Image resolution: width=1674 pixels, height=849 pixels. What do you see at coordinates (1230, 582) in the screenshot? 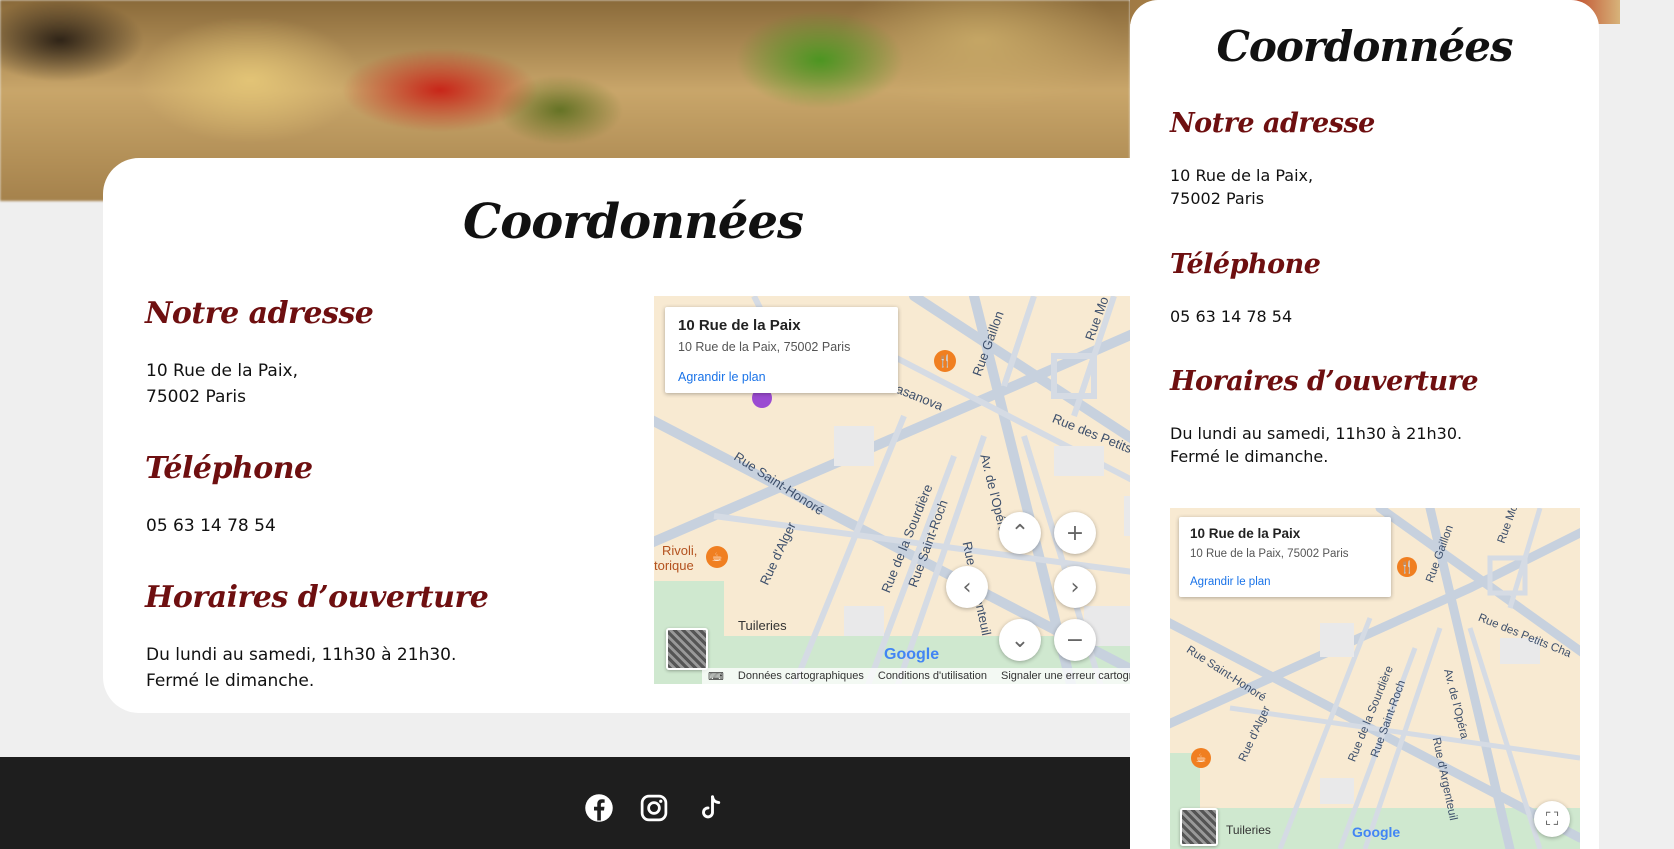
I see `side-enlarge-map-link: Agrandir le plan` at bounding box center [1230, 582].